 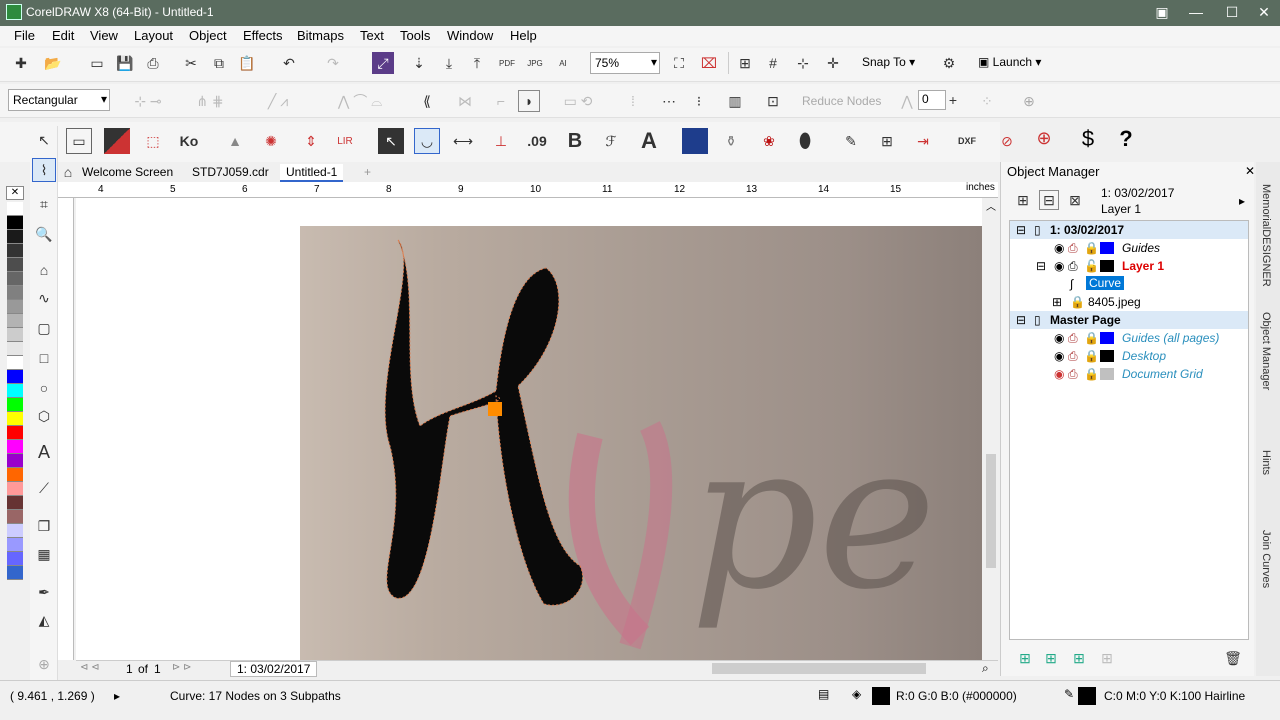 What do you see at coordinates (44, 592) in the screenshot?
I see `eyedropper-icon: ✒` at bounding box center [44, 592].